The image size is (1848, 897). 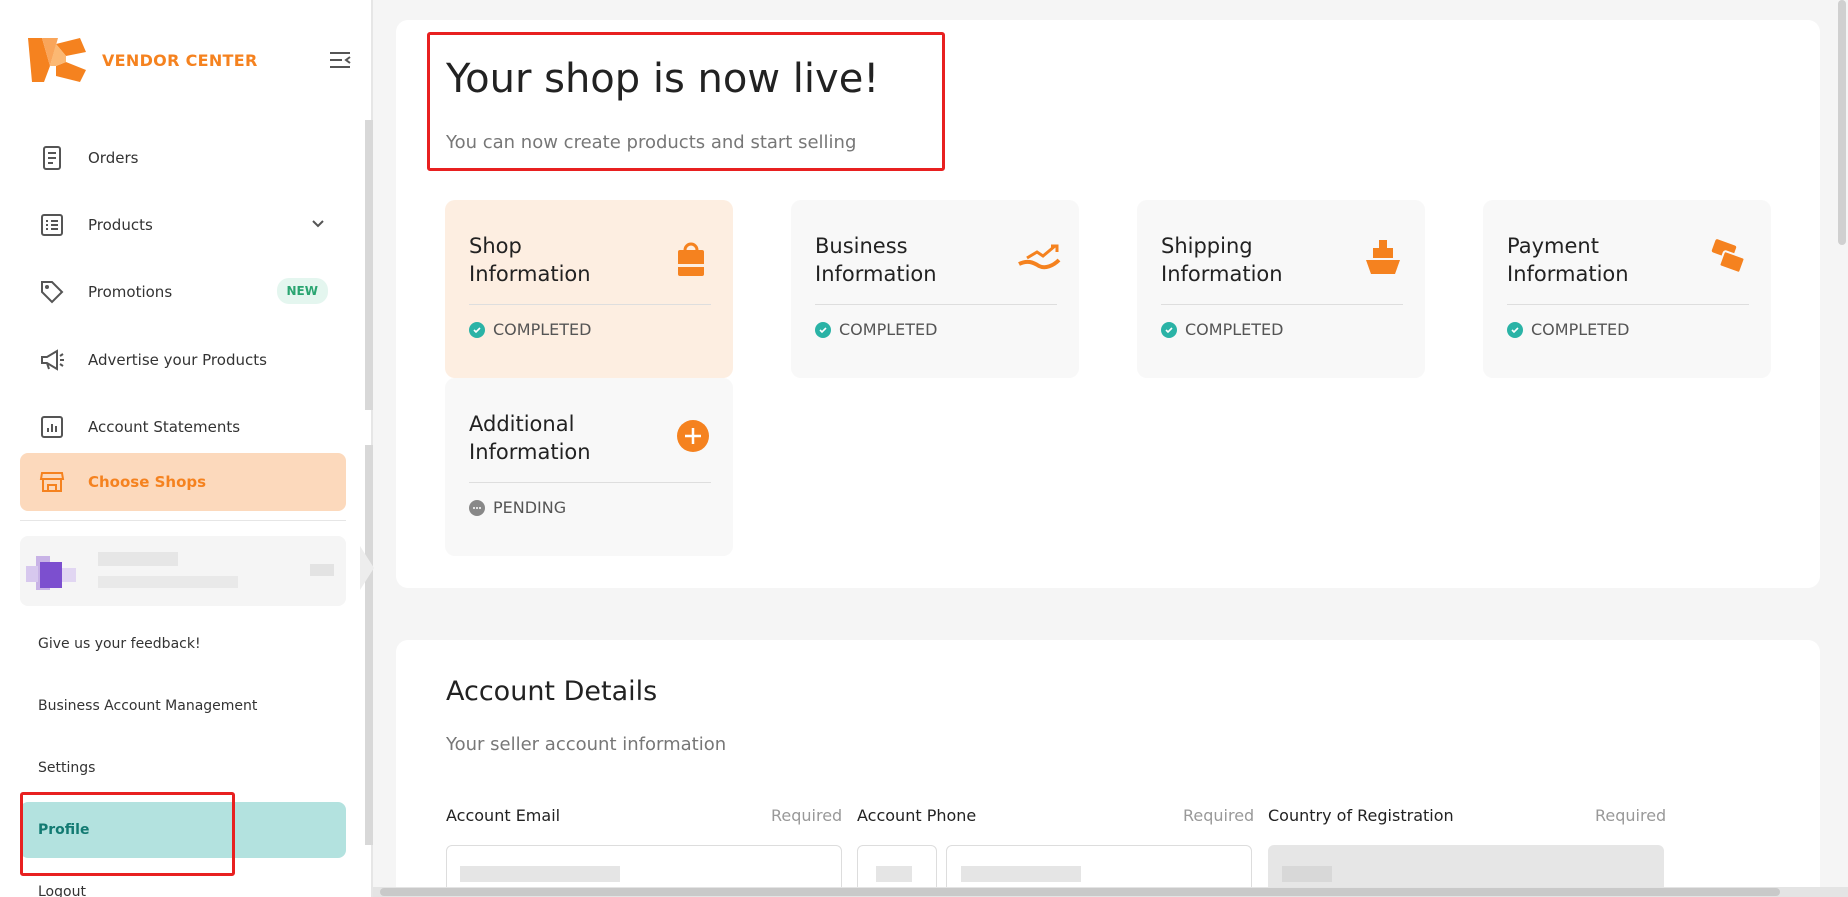 I want to click on horizontal-scrollbar-thumb, so click(x=1080, y=892).